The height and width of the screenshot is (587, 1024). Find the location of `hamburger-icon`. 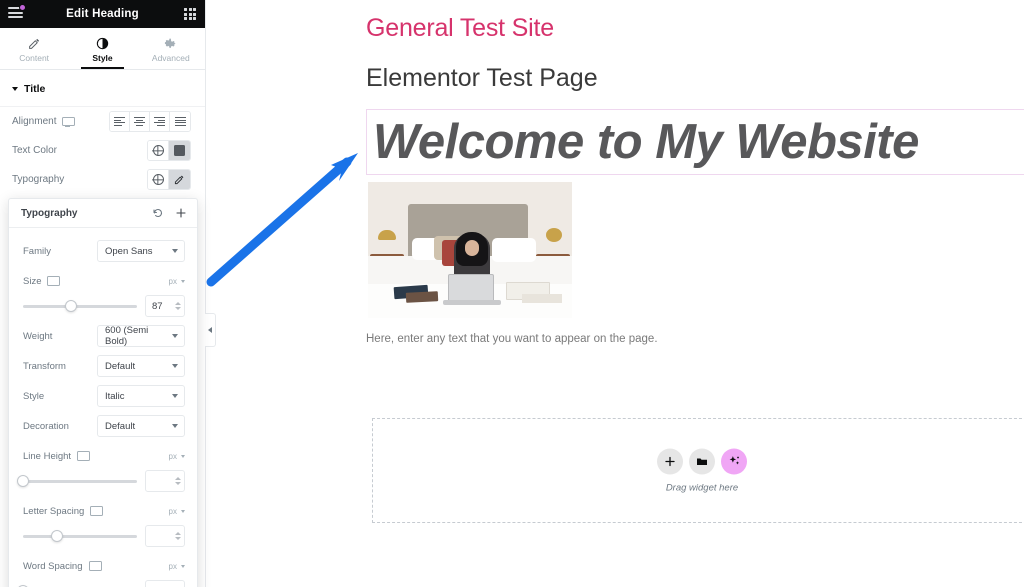

hamburger-icon is located at coordinates (17, 12).